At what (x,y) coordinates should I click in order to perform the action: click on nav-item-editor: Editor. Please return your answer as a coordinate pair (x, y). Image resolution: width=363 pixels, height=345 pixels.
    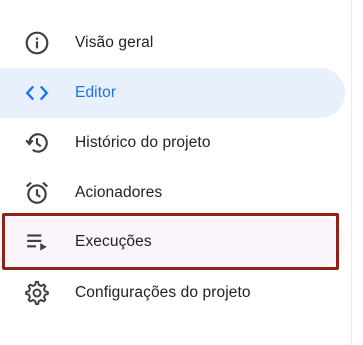
    Looking at the image, I should click on (172, 93).